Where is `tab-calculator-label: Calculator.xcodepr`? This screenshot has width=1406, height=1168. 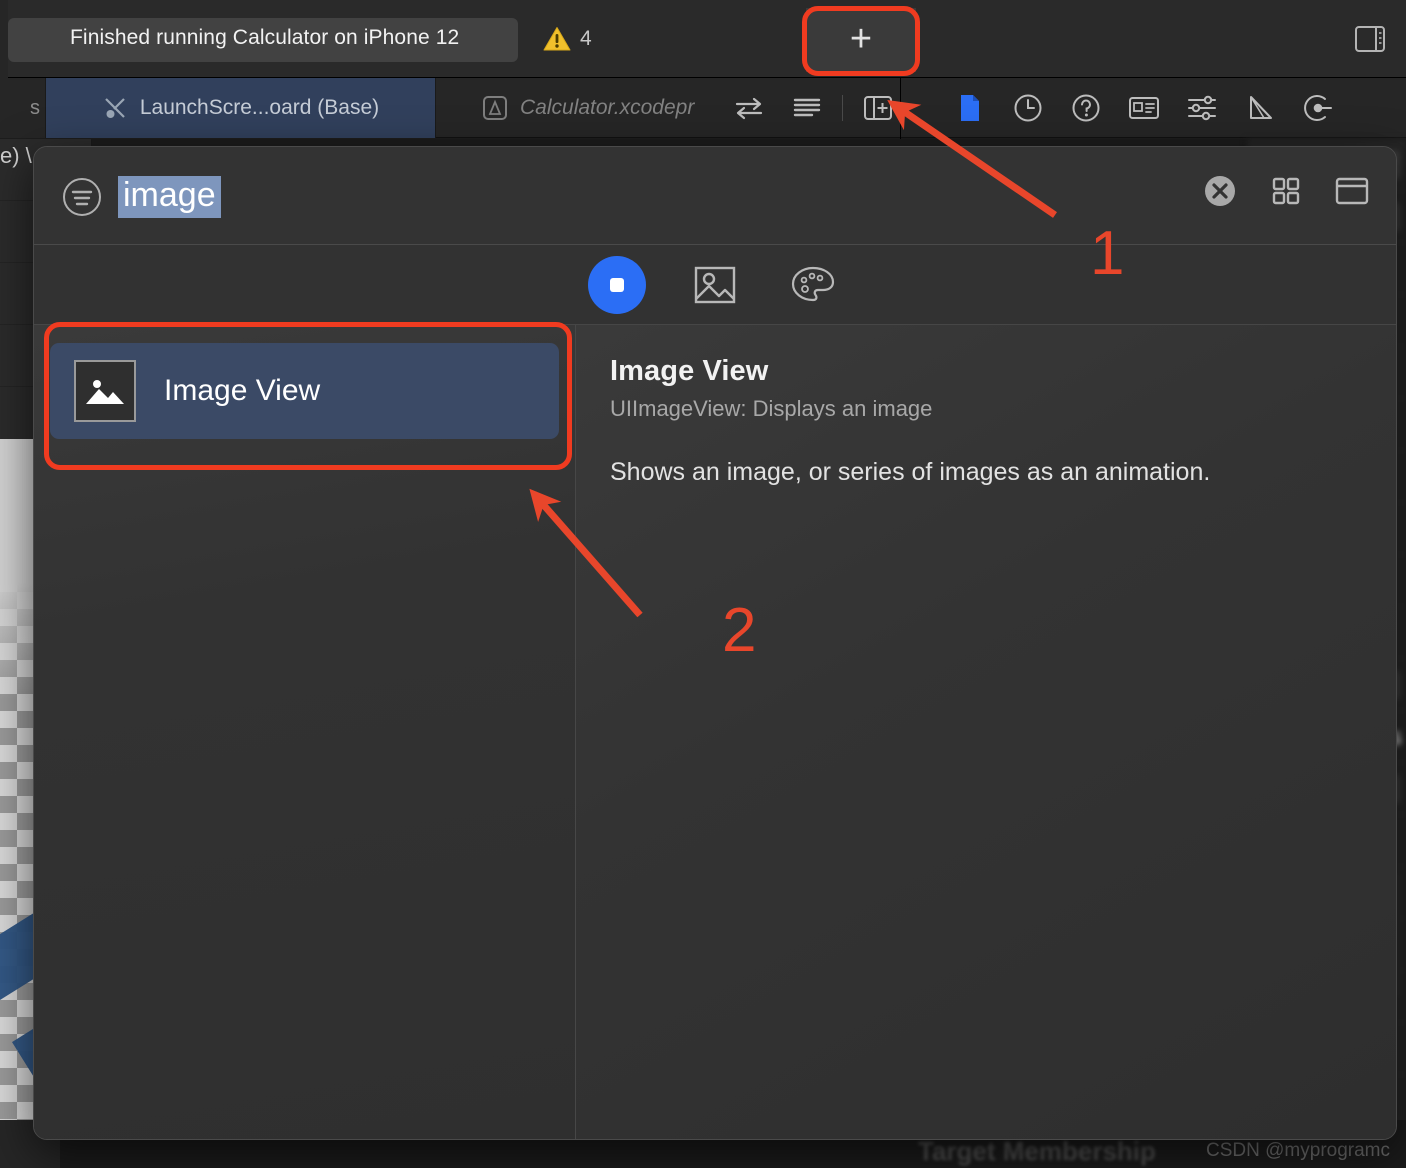 tab-calculator-label: Calculator.xcodepr is located at coordinates (607, 107).